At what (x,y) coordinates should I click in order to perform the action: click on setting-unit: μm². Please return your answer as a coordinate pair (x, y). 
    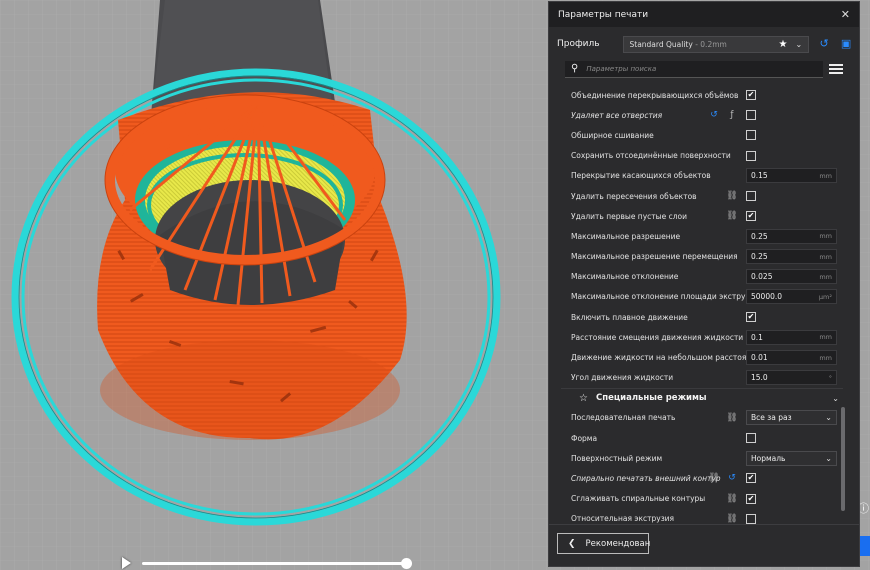
    Looking at the image, I should click on (825, 296).